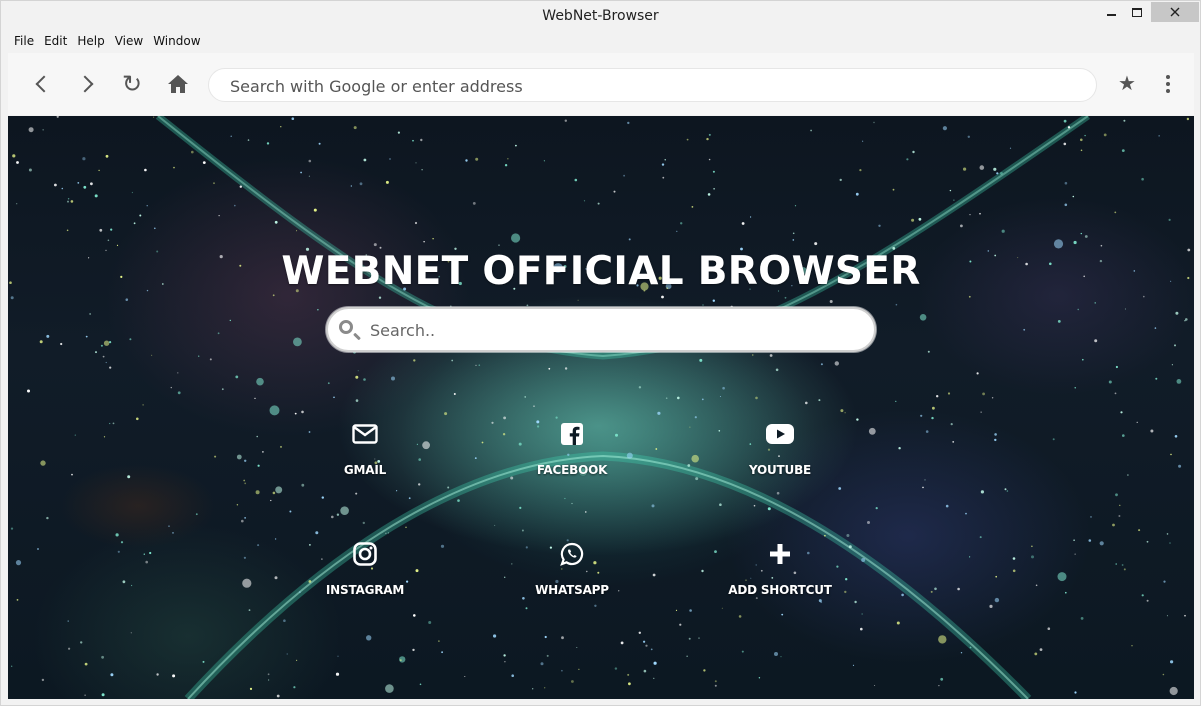 The height and width of the screenshot is (706, 1201). Describe the element at coordinates (615, 330) in the screenshot. I see `page-search-input` at that location.